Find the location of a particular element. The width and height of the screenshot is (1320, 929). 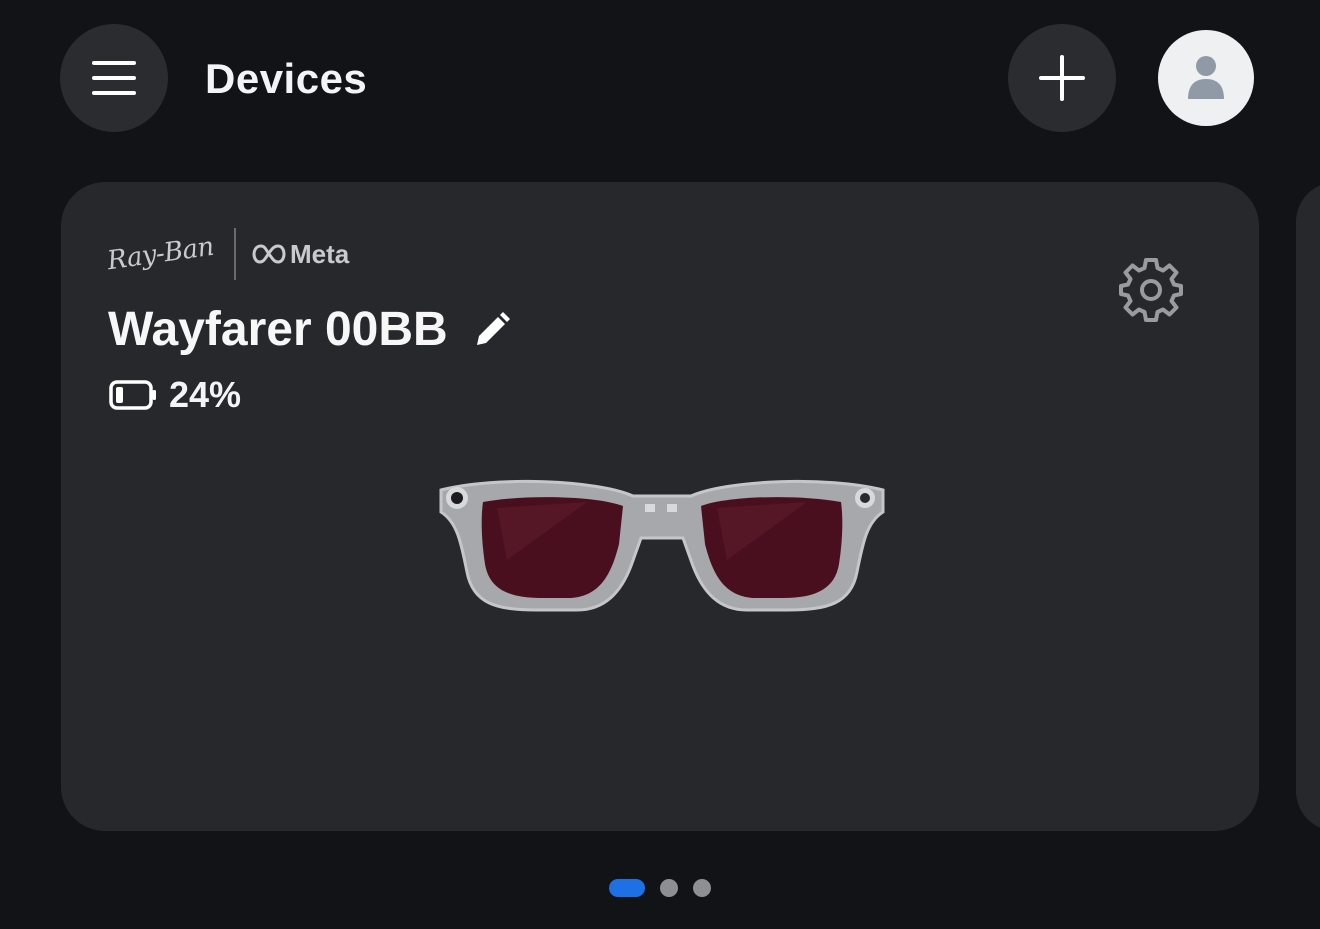

pencil-icon is located at coordinates (493, 328).